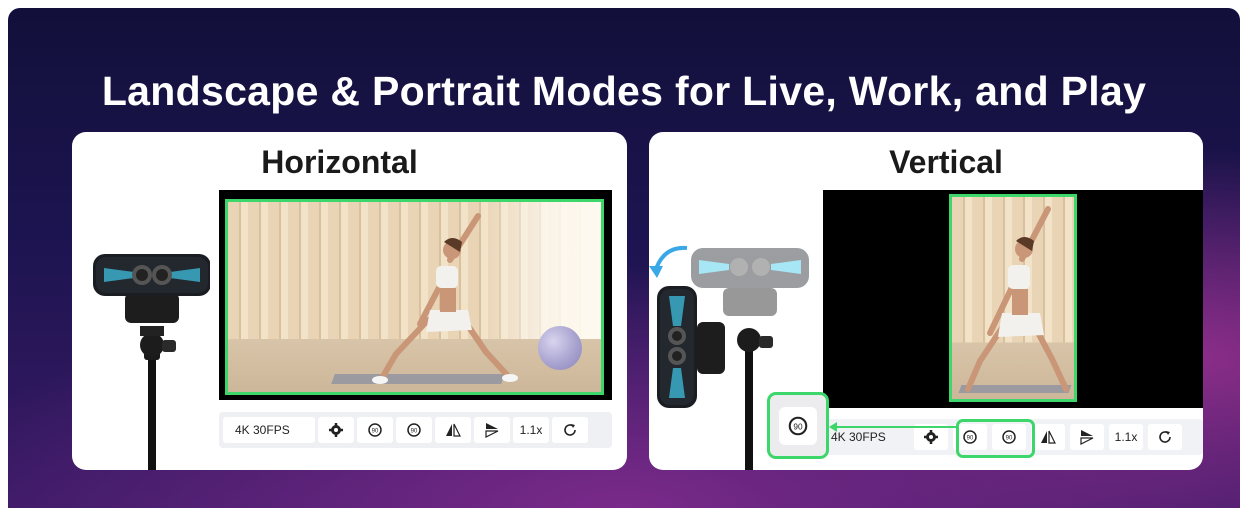 The image size is (1248, 508). I want to click on highlight-connector-arrow, so click(833, 427).